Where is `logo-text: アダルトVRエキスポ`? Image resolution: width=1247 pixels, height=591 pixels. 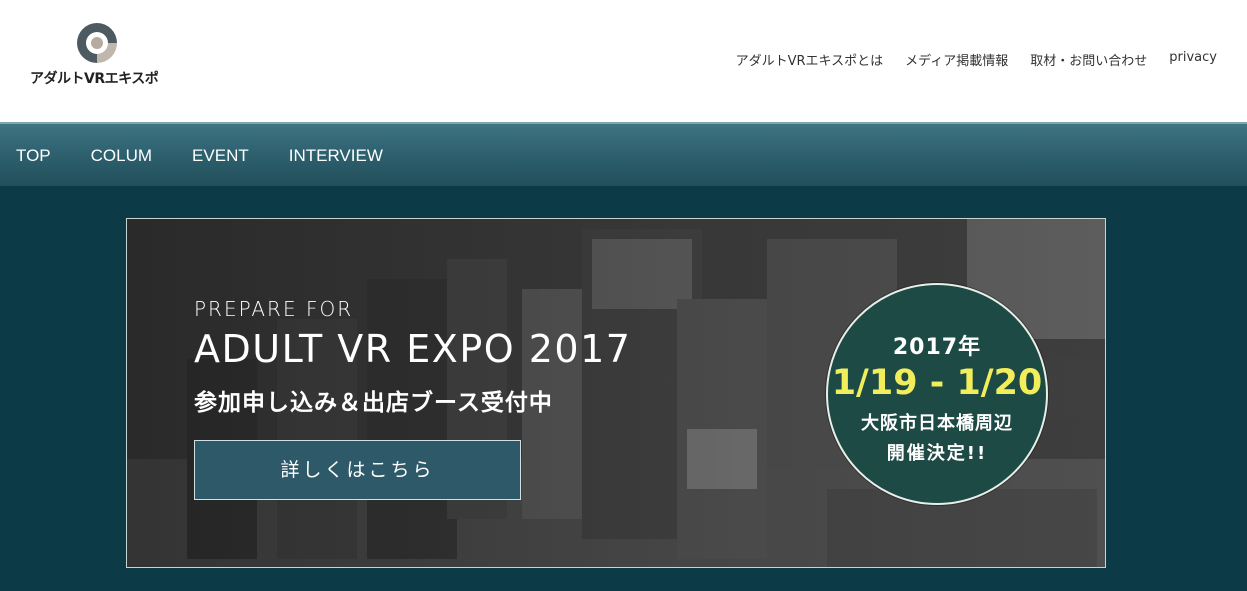 logo-text: アダルトVRエキスポ is located at coordinates (94, 79).